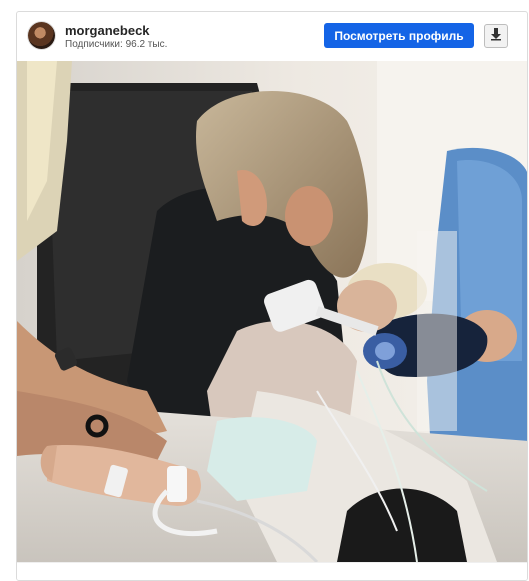  Describe the element at coordinates (272, 571) in the screenshot. I see `post-footer` at that location.